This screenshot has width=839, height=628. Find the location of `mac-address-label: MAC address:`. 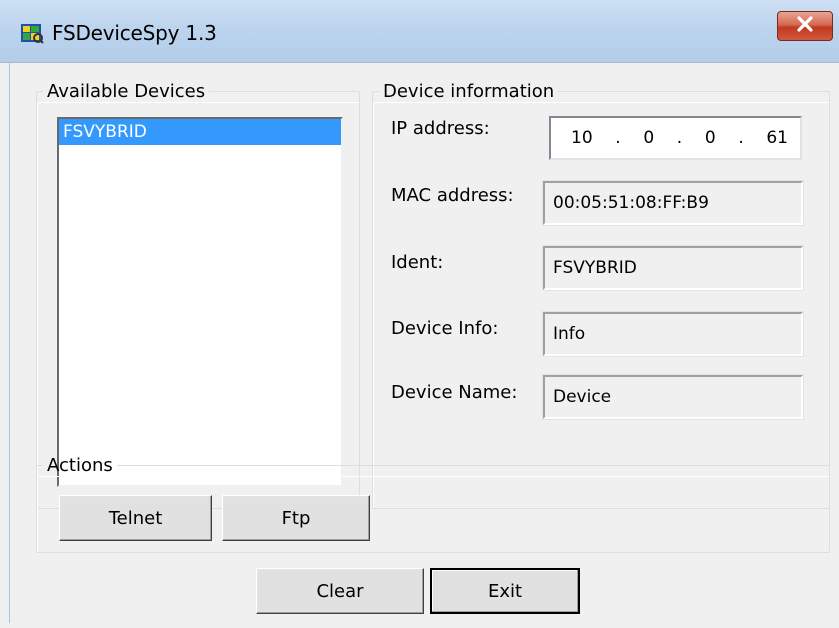

mac-address-label: MAC address: is located at coordinates (452, 195).